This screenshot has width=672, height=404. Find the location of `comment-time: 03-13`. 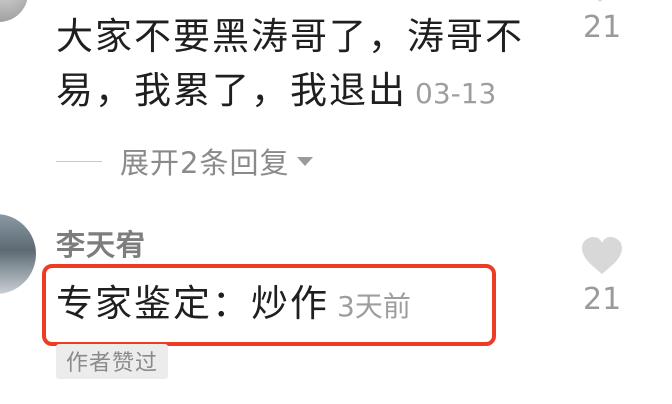

comment-time: 03-13 is located at coordinates (456, 93).